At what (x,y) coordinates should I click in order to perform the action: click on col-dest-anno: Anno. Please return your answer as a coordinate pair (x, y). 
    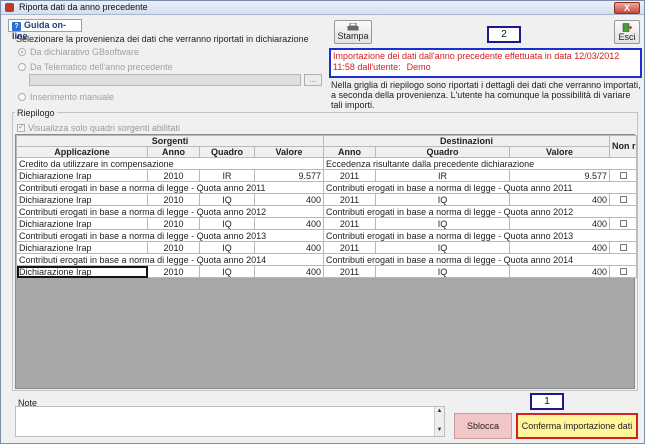
    Looking at the image, I should click on (350, 152).